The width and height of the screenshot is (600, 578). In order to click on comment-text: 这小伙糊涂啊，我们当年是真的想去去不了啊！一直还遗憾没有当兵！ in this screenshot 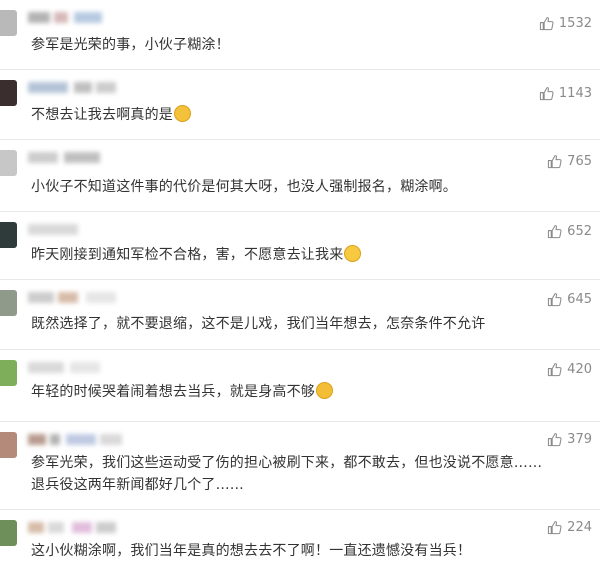, I will do `click(251, 551)`.